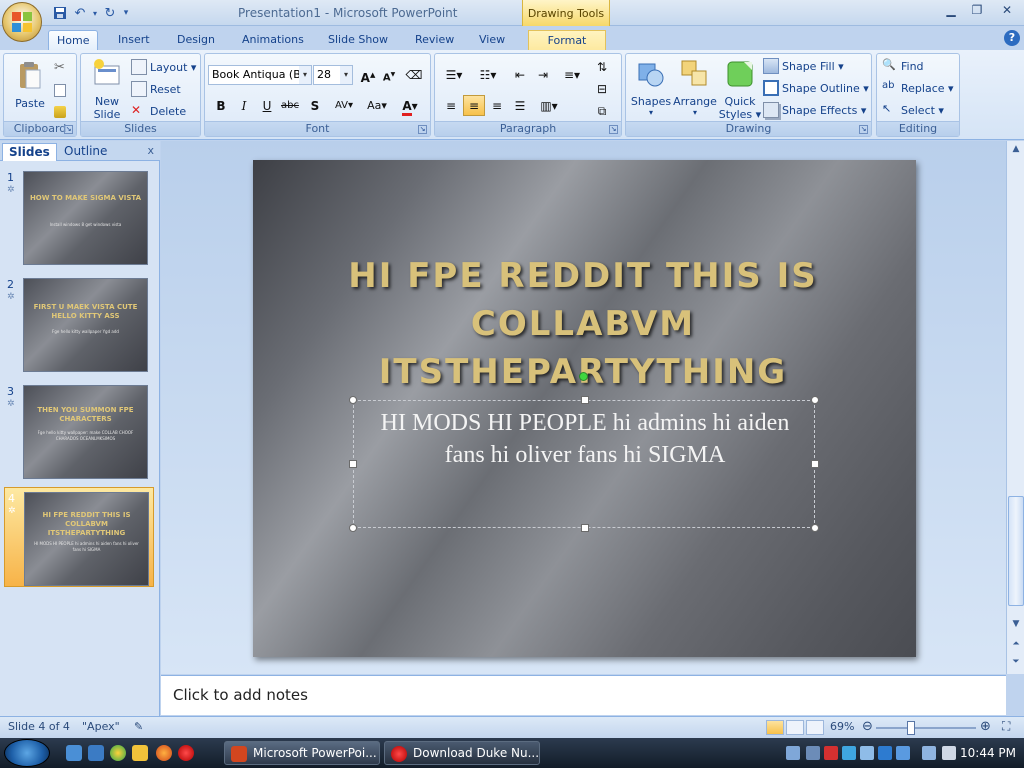 The height and width of the screenshot is (768, 1024). I want to click on new-slide-button: New Slide, so click(107, 89).